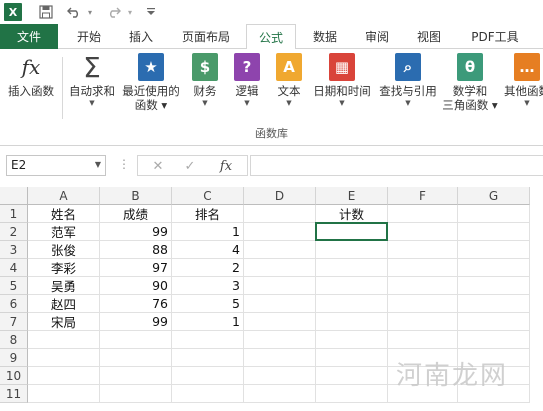 The image size is (543, 411). What do you see at coordinates (130, 12) in the screenshot?
I see `redo-dropdown-icon: ▾` at bounding box center [130, 12].